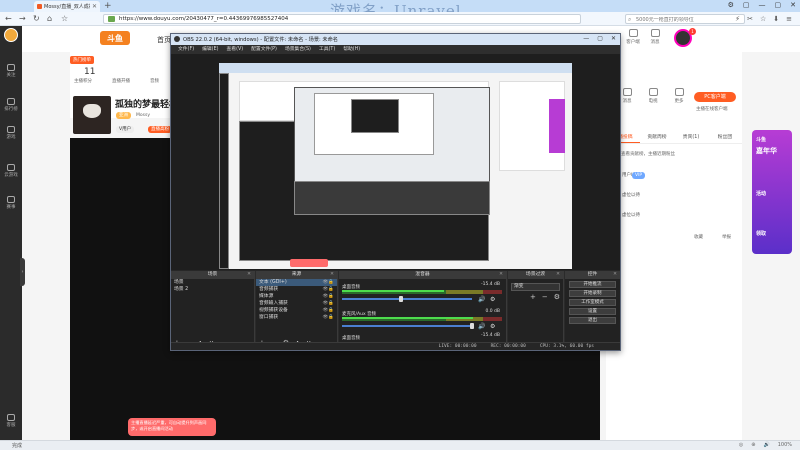 This screenshot has width=800, height=450. What do you see at coordinates (785, 445) in the screenshot?
I see `zoom-level: 100%` at bounding box center [785, 445].